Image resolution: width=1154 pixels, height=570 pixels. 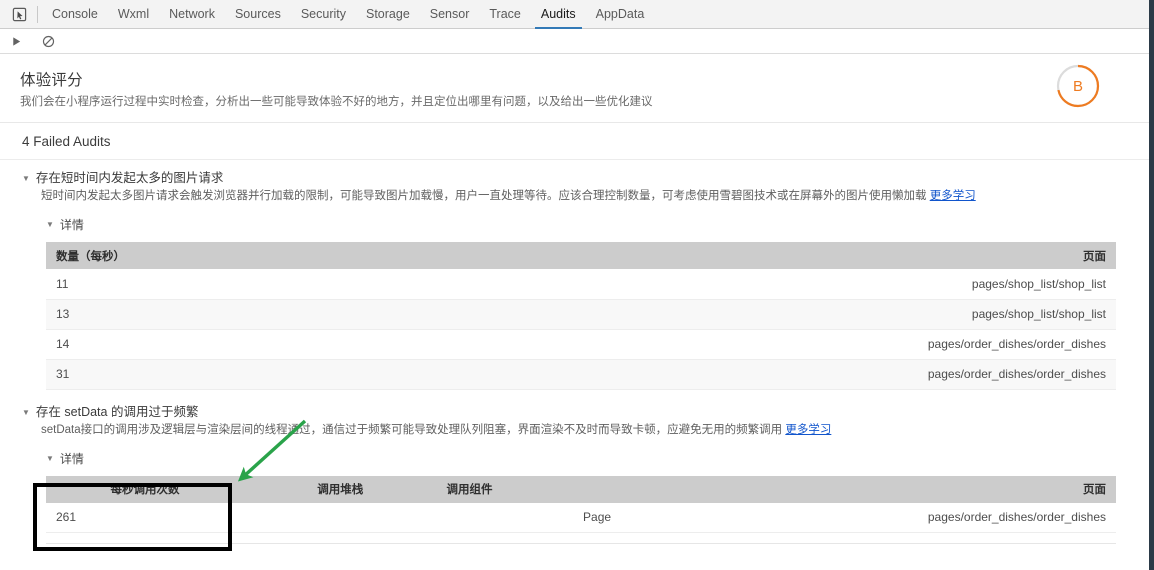 I want to click on tab-label: Wxml, so click(x=133, y=13).